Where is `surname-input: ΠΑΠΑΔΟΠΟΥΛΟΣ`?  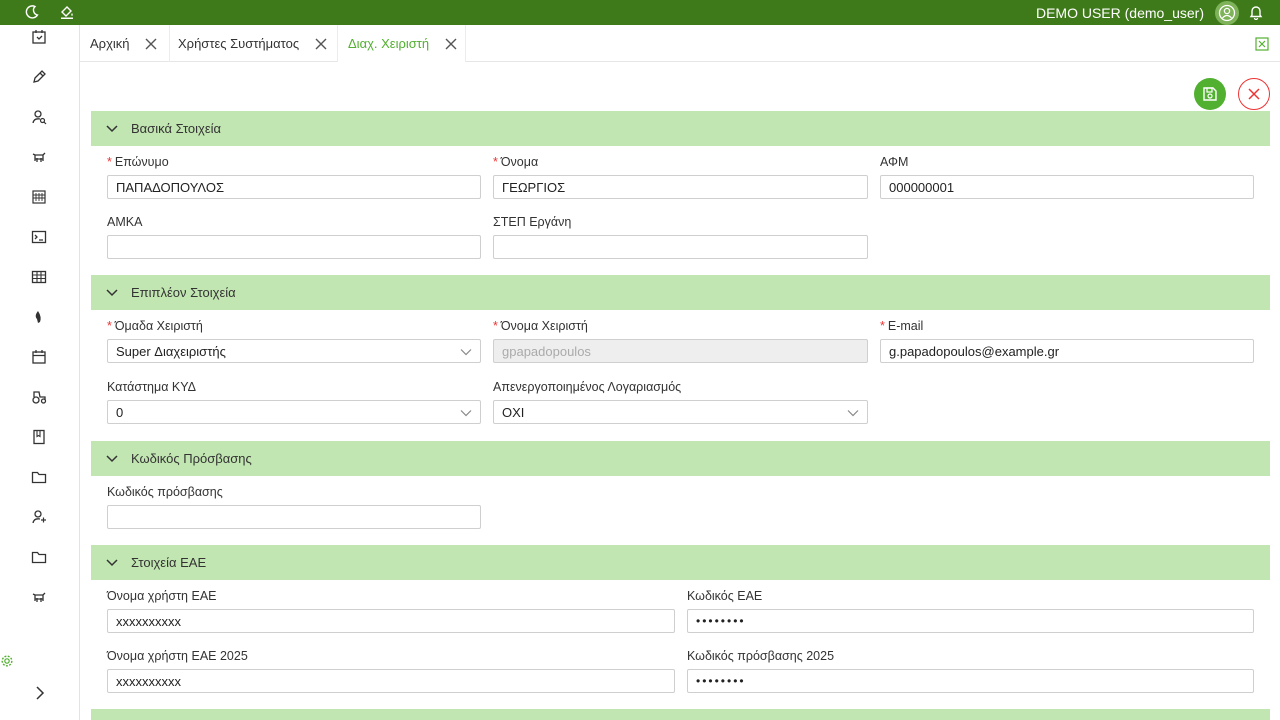 surname-input: ΠΑΠΑΔΟΠΟΥΛΟΣ is located at coordinates (294, 187).